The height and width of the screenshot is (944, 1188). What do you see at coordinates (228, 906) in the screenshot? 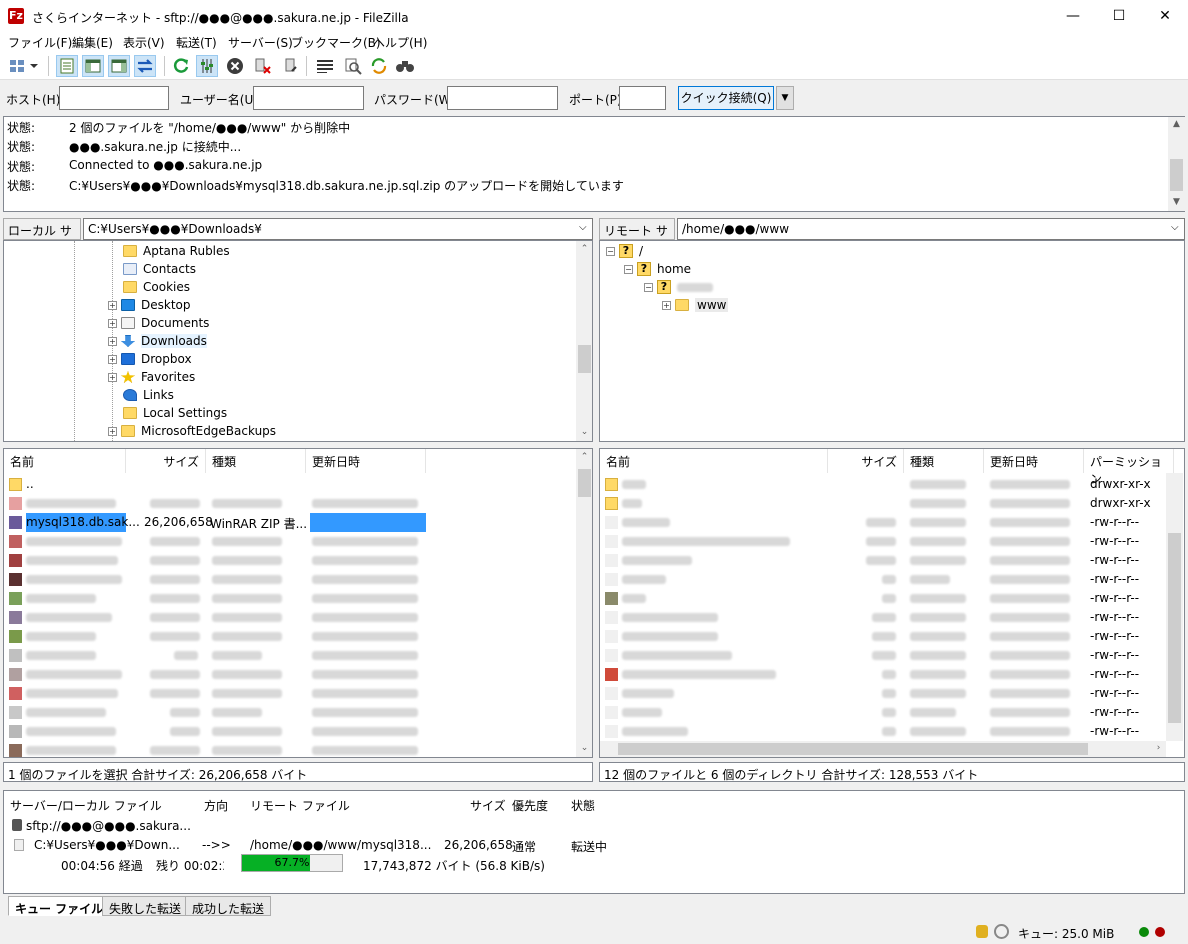
I see `tab-successful: 成功した転送` at bounding box center [228, 906].